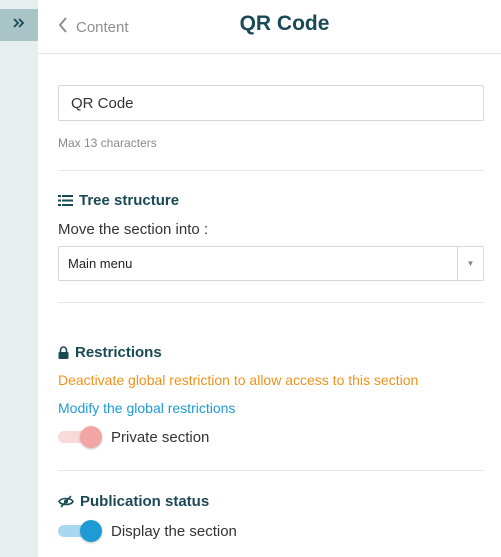  What do you see at coordinates (146, 408) in the screenshot?
I see `modify-restrictions-link: Modify the global restrictions` at bounding box center [146, 408].